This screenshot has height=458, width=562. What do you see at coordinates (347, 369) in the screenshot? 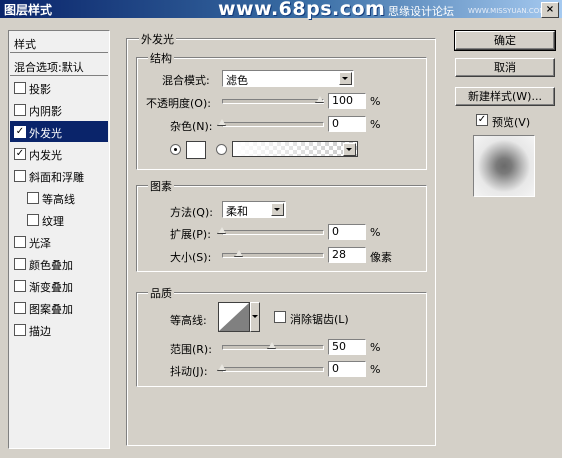
I see `jitter-input: 0` at bounding box center [347, 369].